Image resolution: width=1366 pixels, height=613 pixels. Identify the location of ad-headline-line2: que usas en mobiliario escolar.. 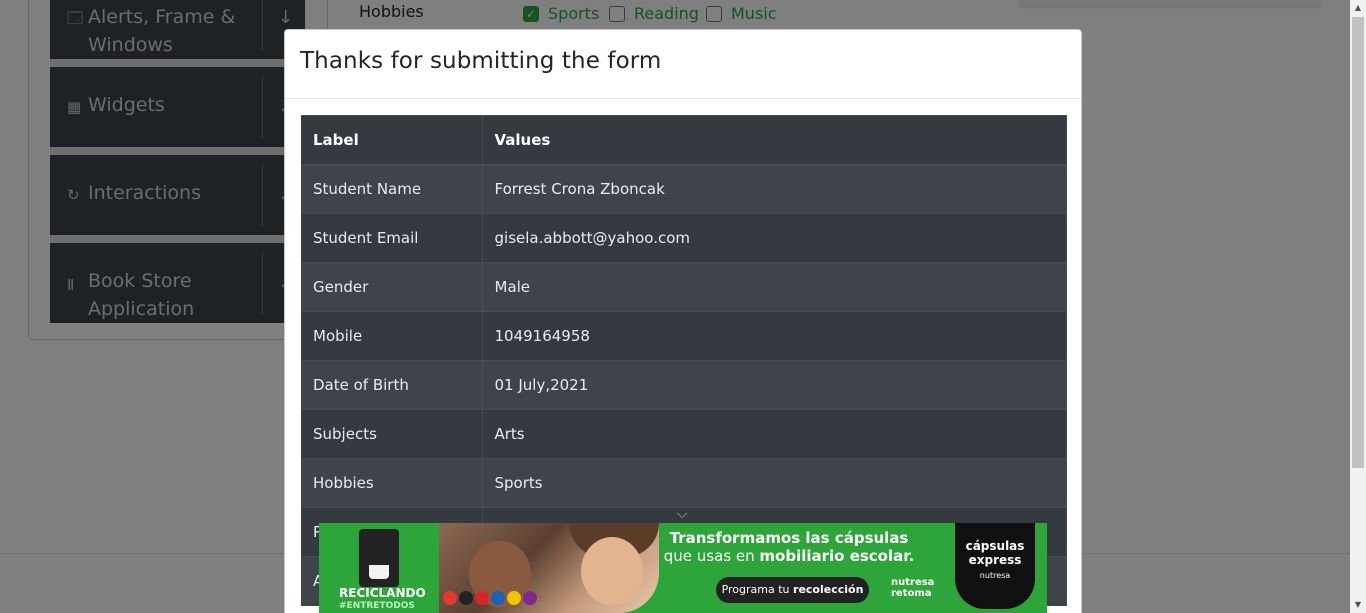
(789, 556).